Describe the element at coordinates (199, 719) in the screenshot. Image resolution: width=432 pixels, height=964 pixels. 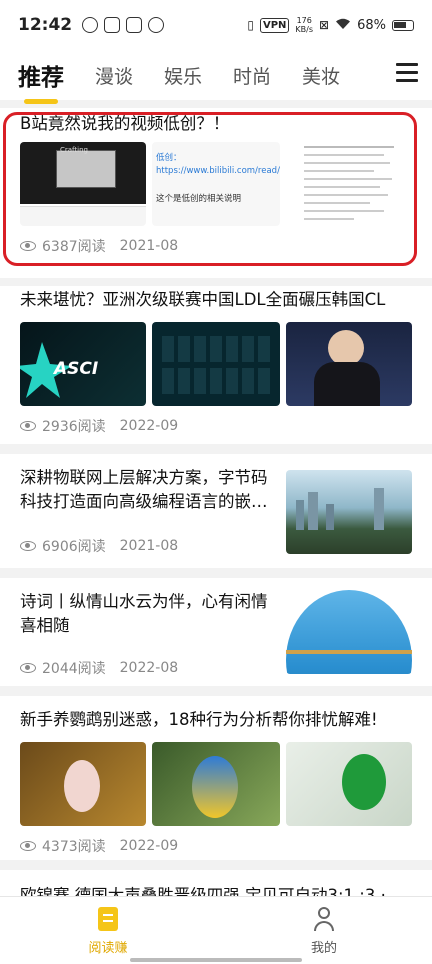
I see `article-title: 新手养鹦鹉别迷惑，18种行为分析帮你排忧解难!` at that location.